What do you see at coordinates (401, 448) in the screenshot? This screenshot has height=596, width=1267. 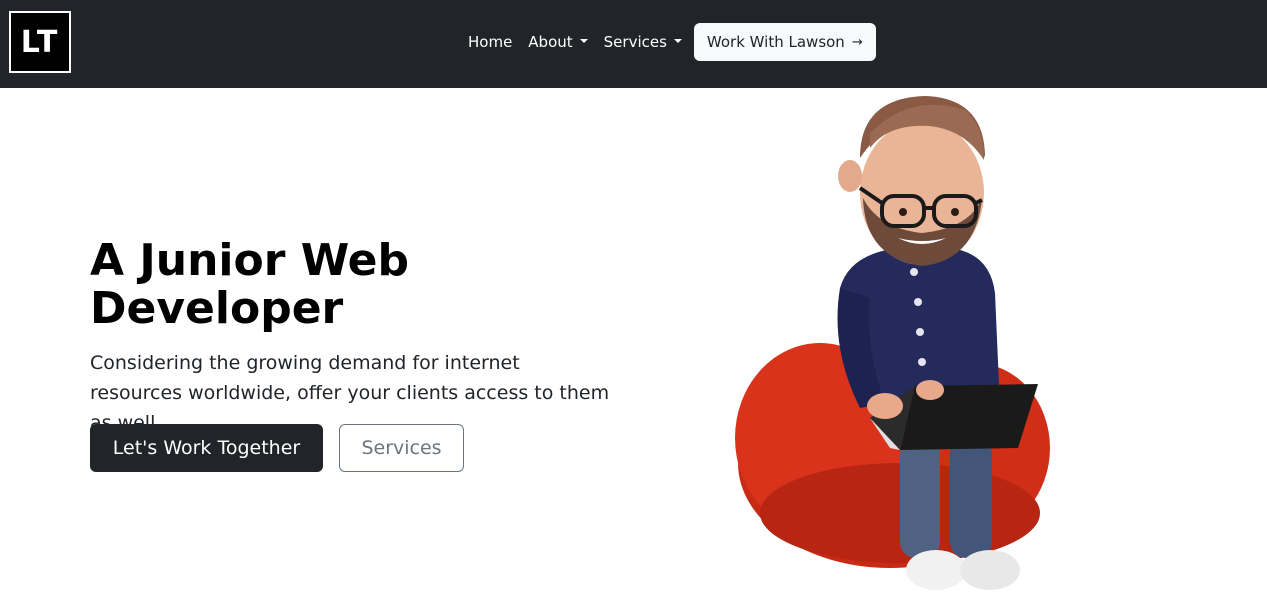 I see `services-button: Services` at bounding box center [401, 448].